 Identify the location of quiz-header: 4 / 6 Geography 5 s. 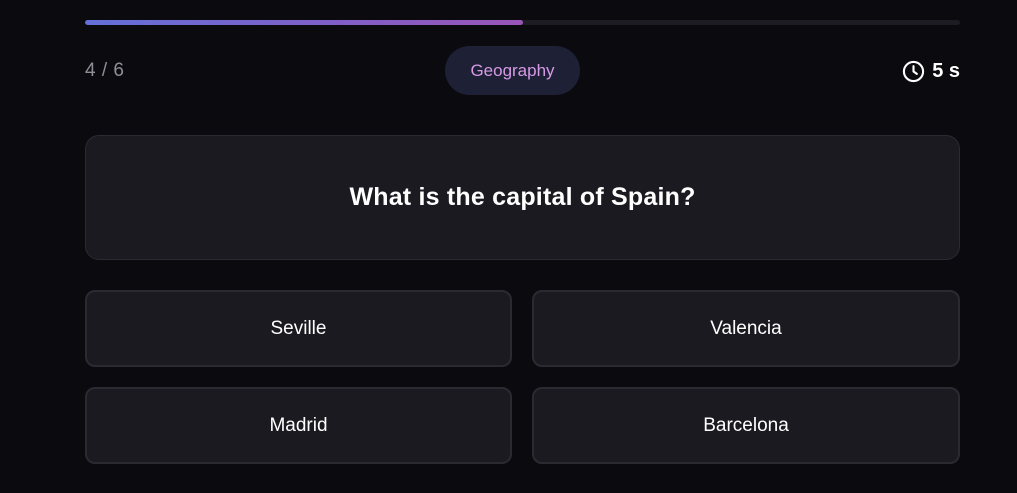
(522, 70).